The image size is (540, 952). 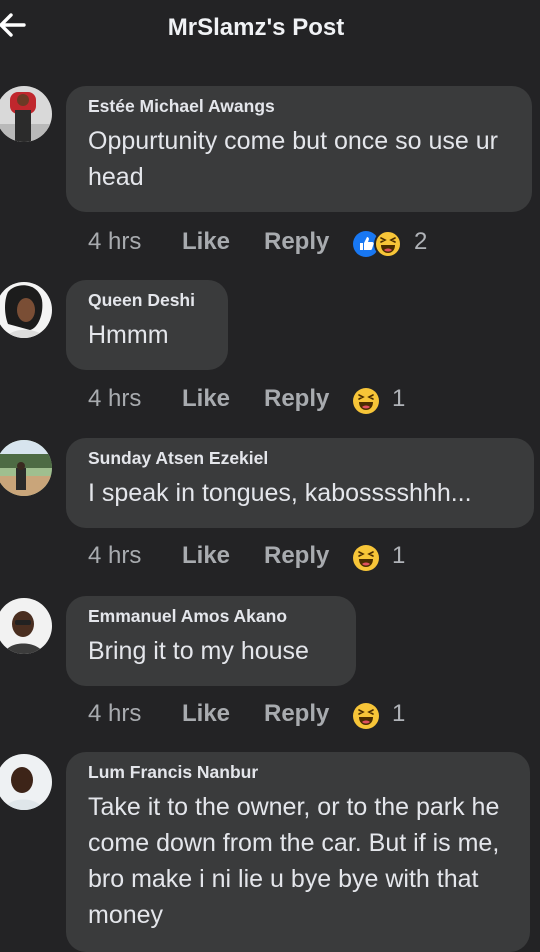 What do you see at coordinates (420, 242) in the screenshot?
I see `reaction-count: 2` at bounding box center [420, 242].